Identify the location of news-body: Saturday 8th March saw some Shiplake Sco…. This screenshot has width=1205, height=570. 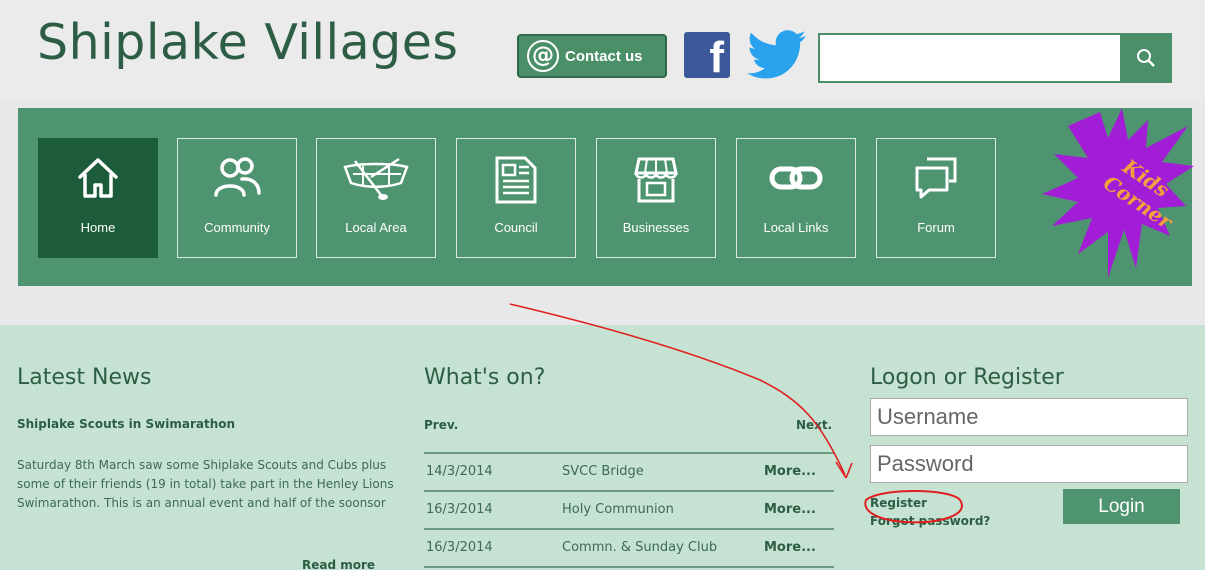
(205, 484).